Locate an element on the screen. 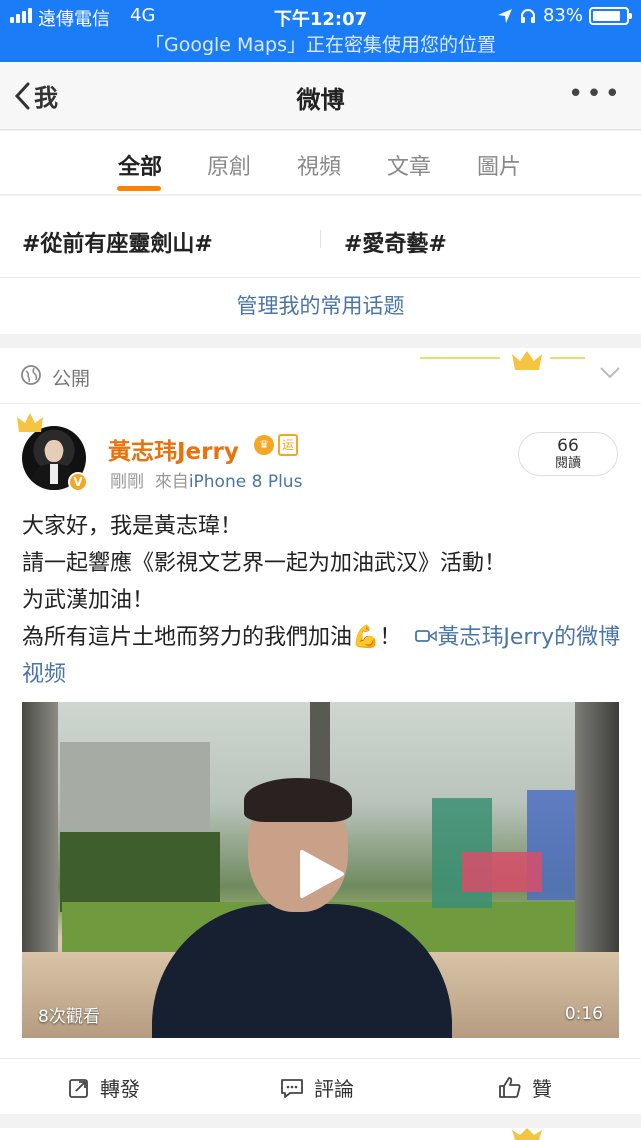 This screenshot has height=1140, width=641. next-post-card is located at coordinates (320, 1134).